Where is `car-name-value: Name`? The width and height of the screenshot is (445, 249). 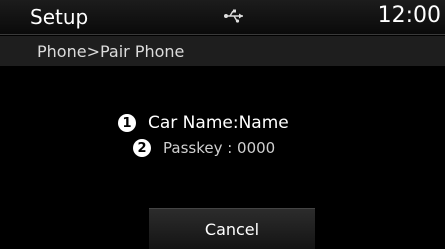
car-name-value: Name is located at coordinates (263, 123).